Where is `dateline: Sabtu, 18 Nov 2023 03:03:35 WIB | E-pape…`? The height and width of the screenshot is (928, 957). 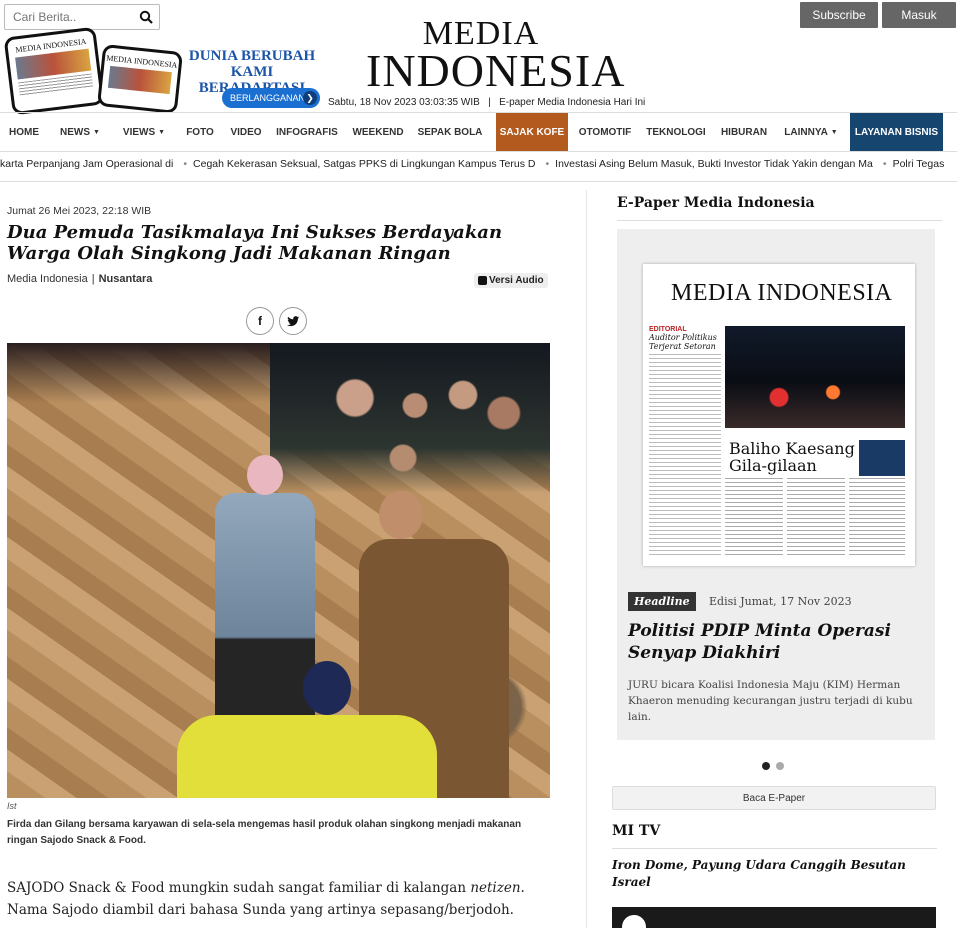
dateline: Sabtu, 18 Nov 2023 03:03:35 WIB | E-pape… is located at coordinates (486, 102).